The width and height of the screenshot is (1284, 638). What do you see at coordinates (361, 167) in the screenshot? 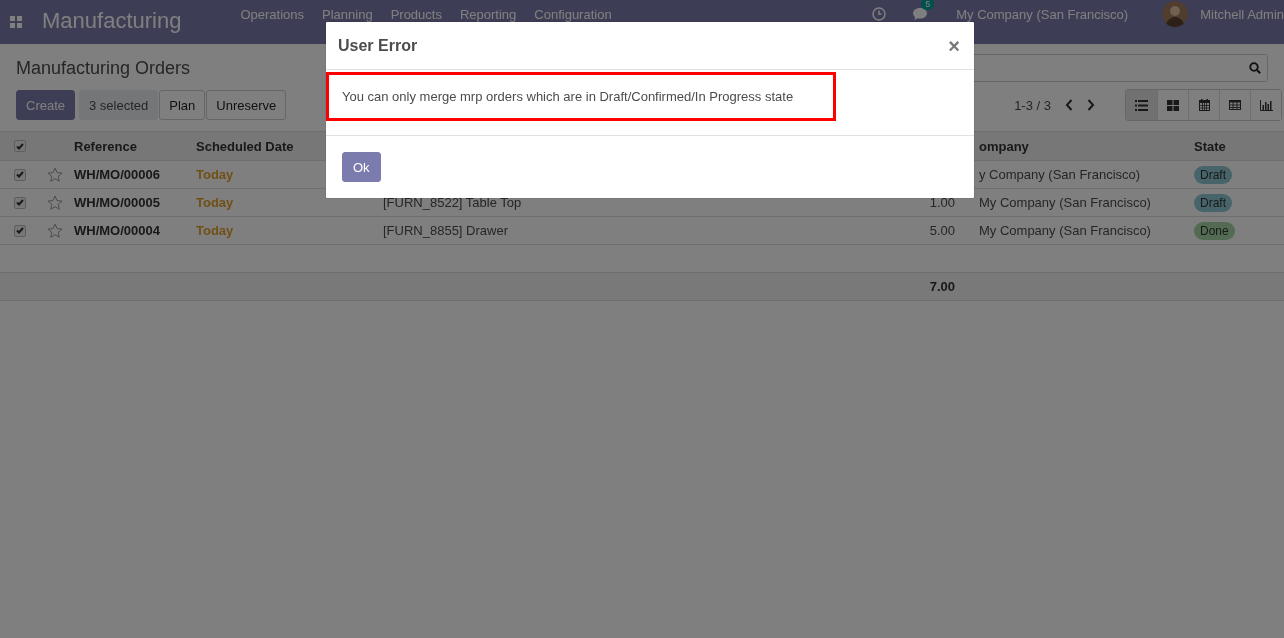
I see `ok-button: Ok` at bounding box center [361, 167].